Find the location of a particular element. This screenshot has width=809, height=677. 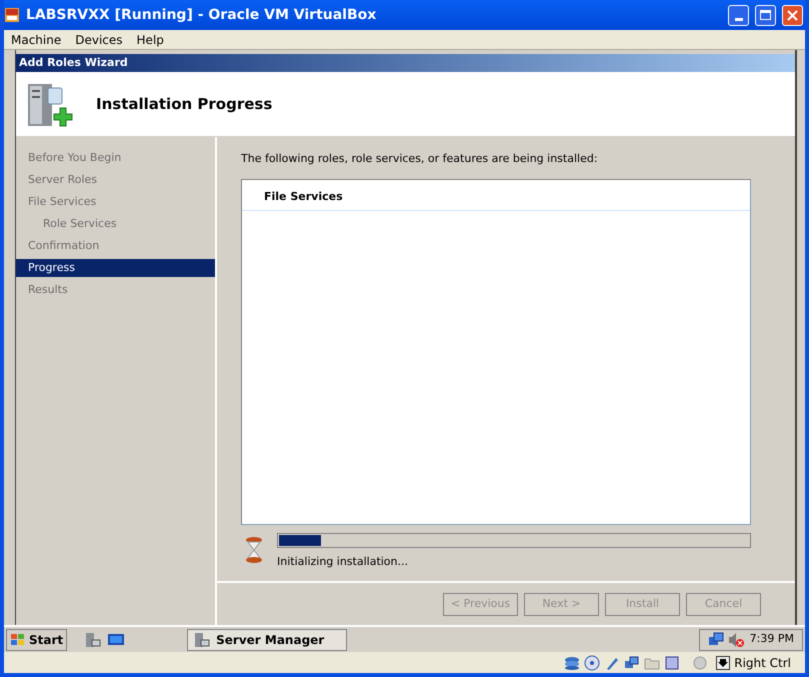

start-button: Start is located at coordinates (37, 639).